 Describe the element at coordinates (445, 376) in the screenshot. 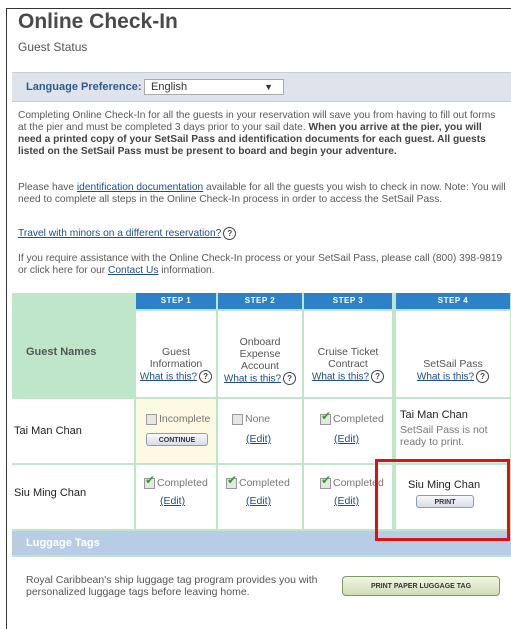

I see `what-is-this-link-4: What is this?` at that location.